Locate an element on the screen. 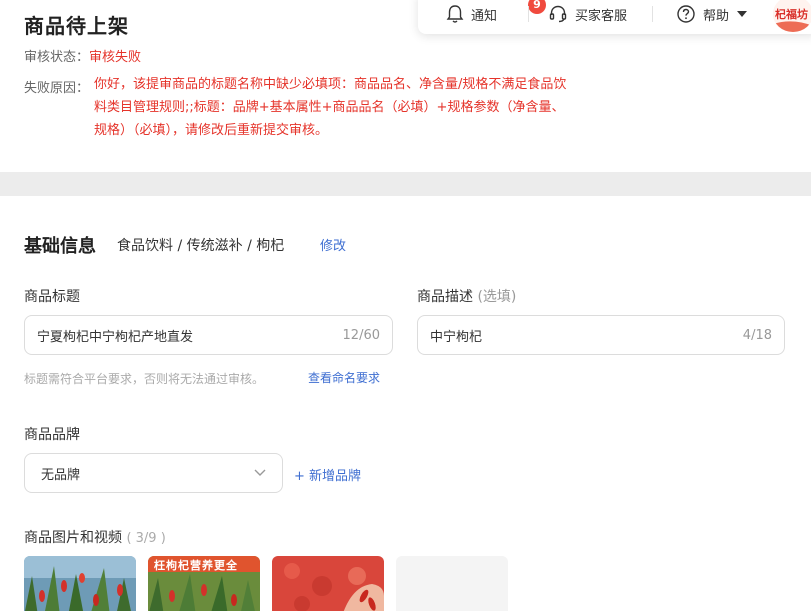  customer-service-button: 买家客服 is located at coordinates (587, 14).